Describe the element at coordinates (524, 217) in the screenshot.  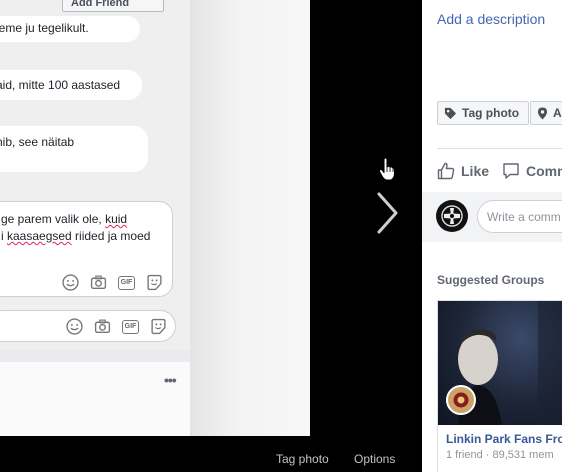
I see `comment-placeholder: Write a comm` at that location.